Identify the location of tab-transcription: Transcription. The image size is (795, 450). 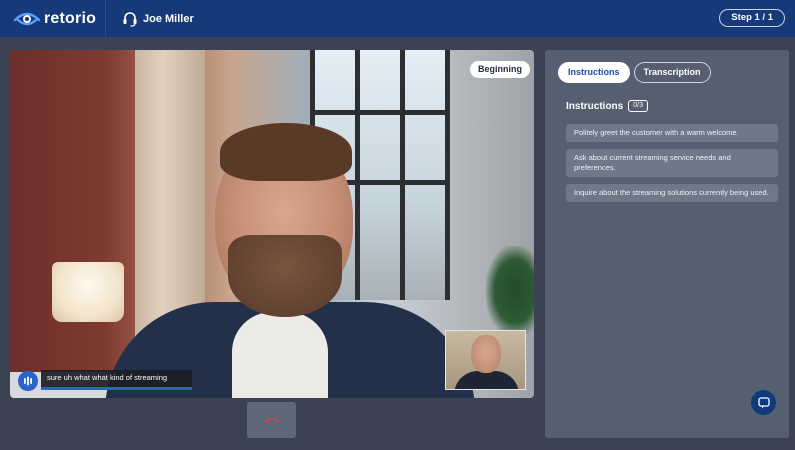
(672, 72).